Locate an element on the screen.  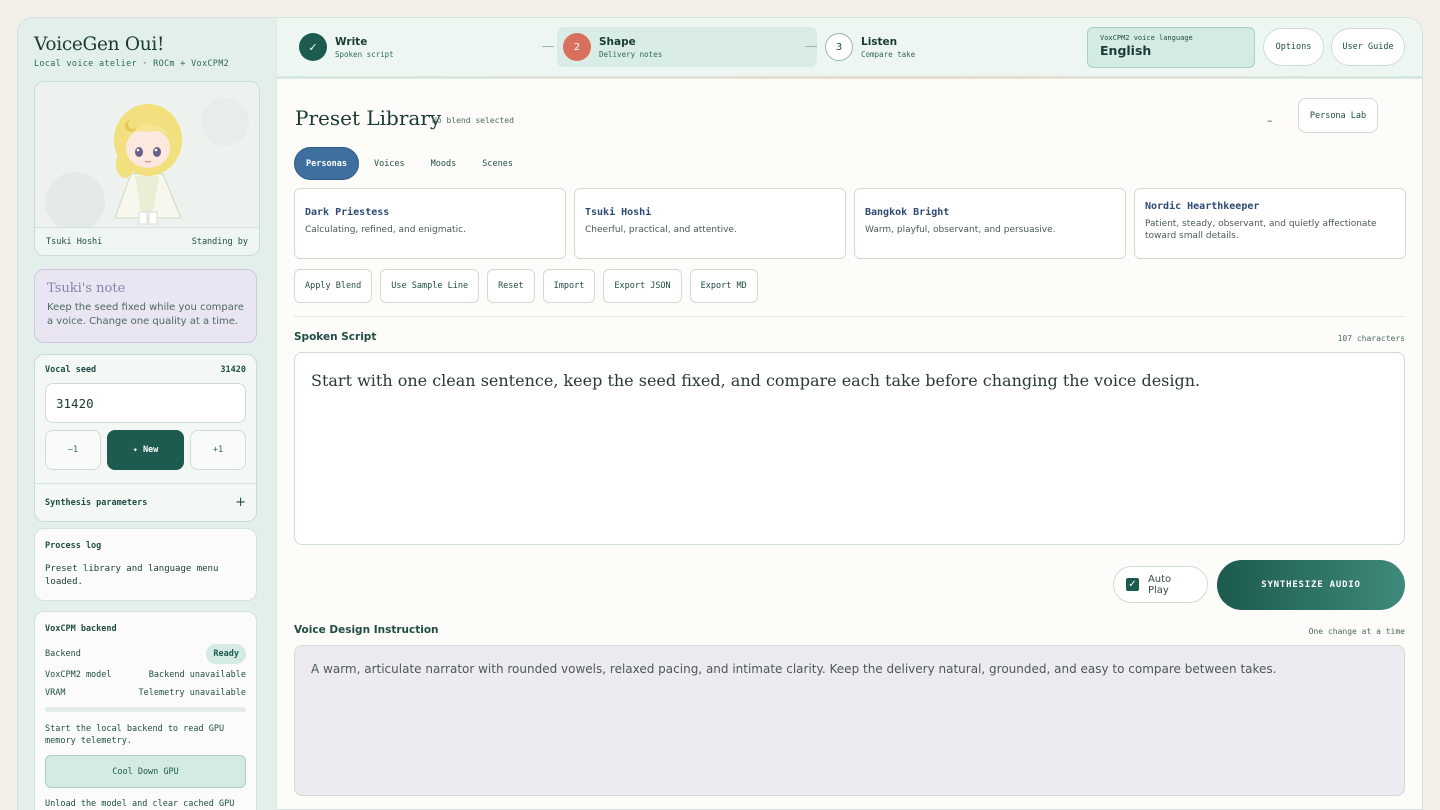
seed-input: 31420 is located at coordinates (145, 403).